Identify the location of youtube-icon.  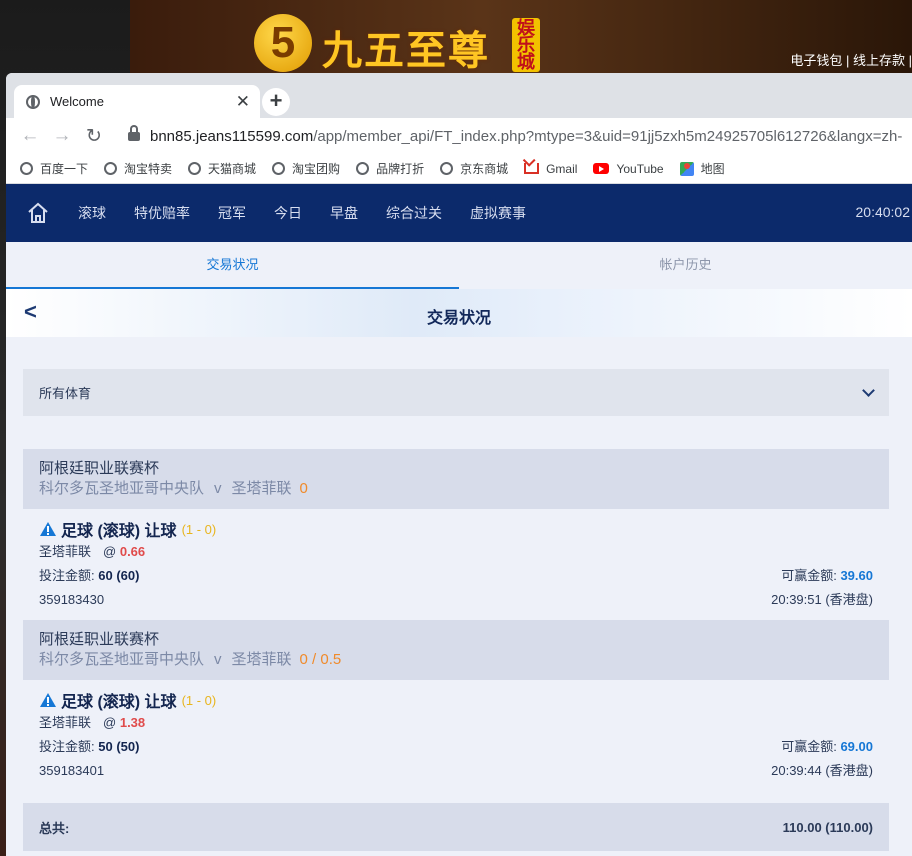
(601, 168).